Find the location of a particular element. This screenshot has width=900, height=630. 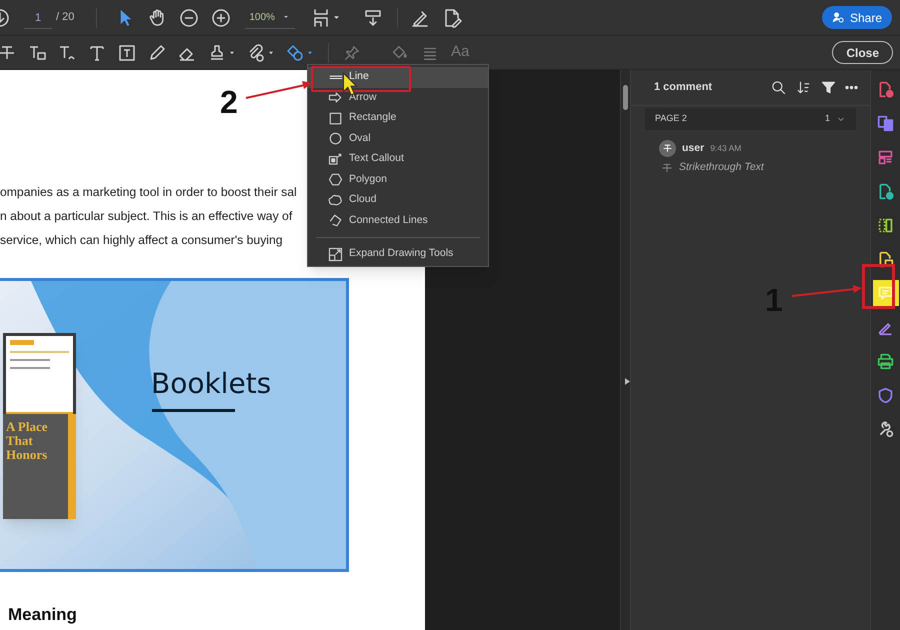

slide-title: Booklets is located at coordinates (211, 384).